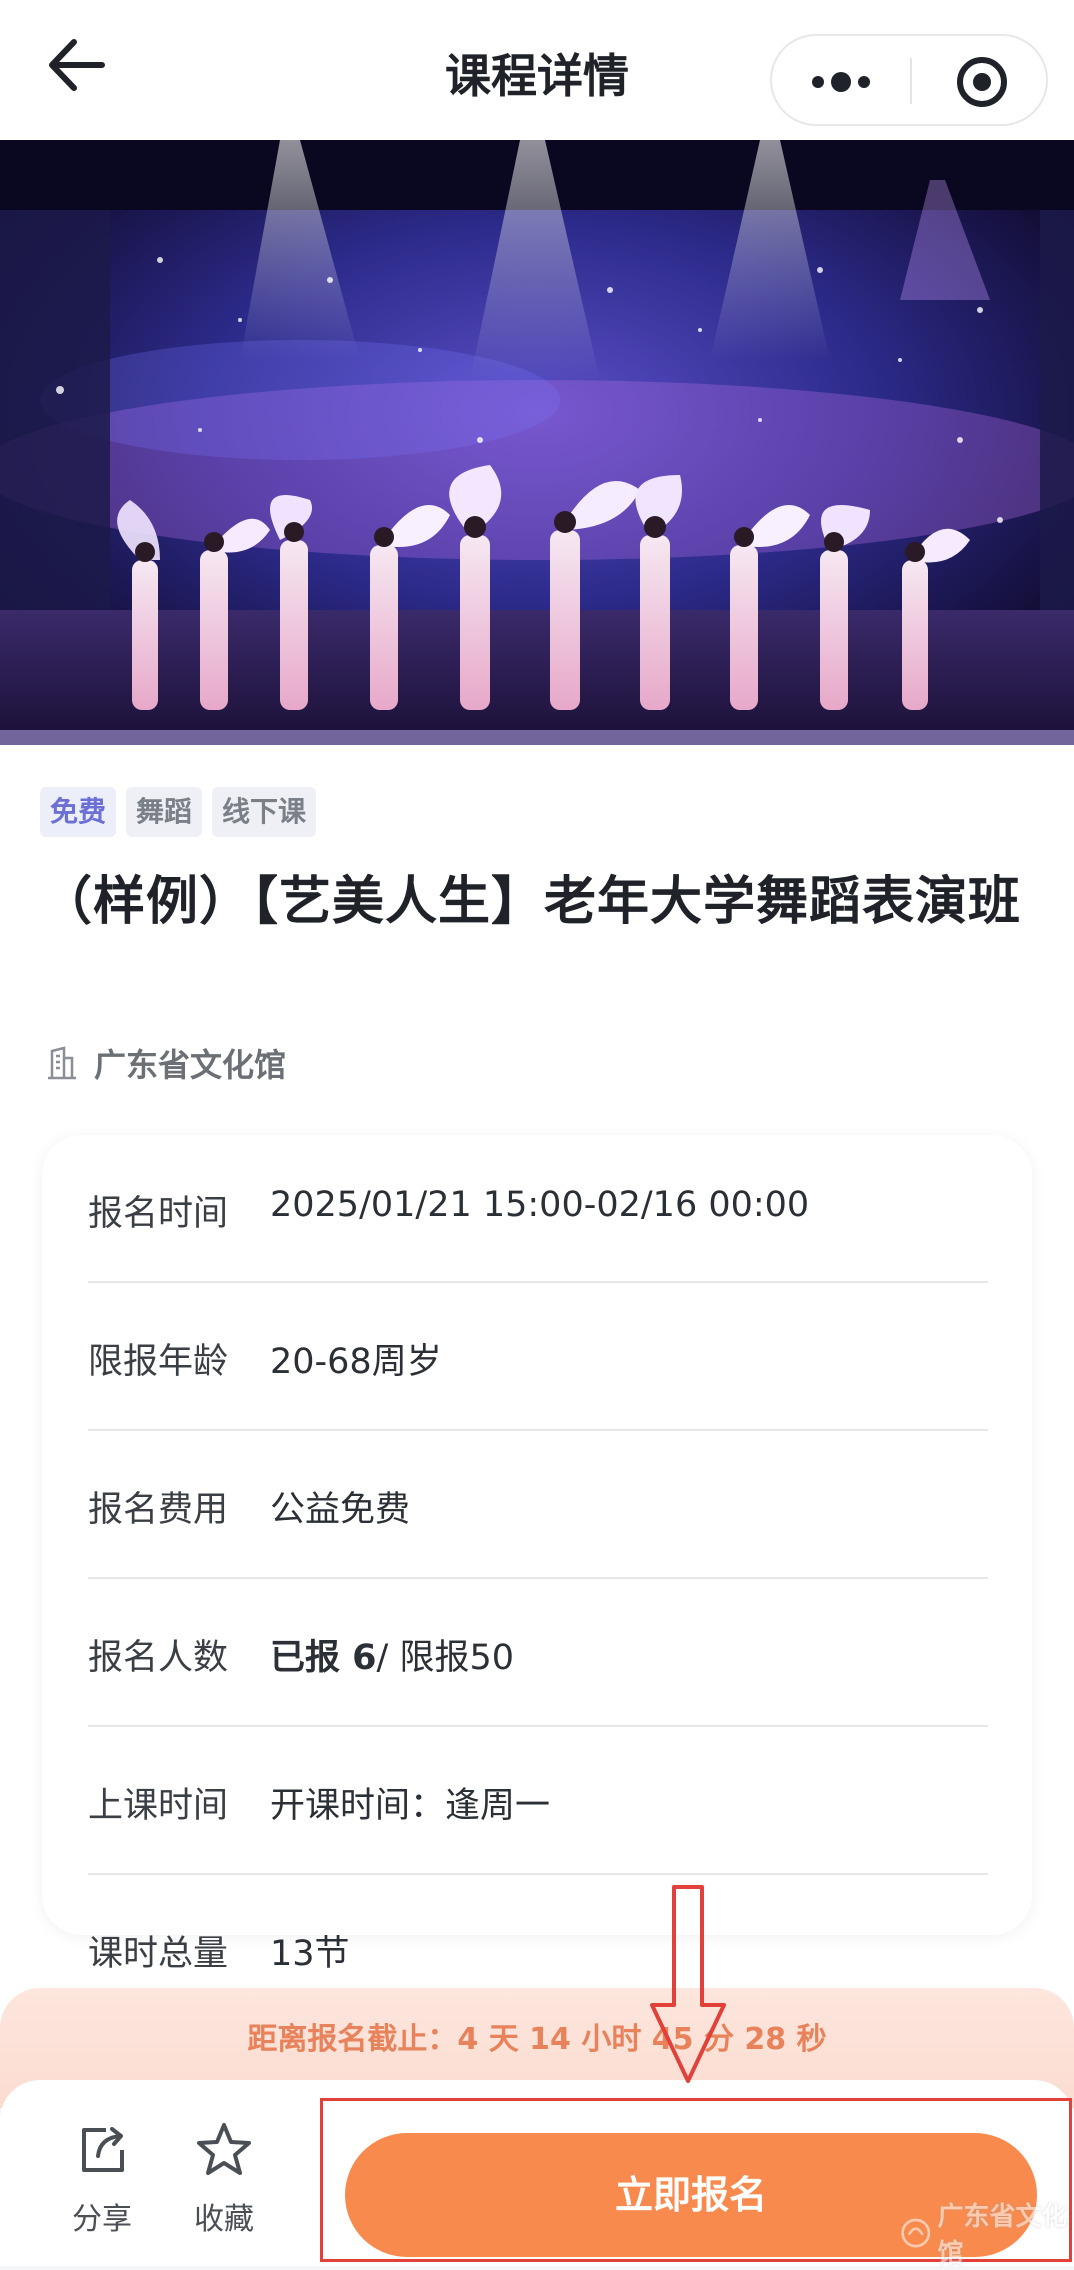  I want to click on info-value: 公益免费, so click(340, 1506).